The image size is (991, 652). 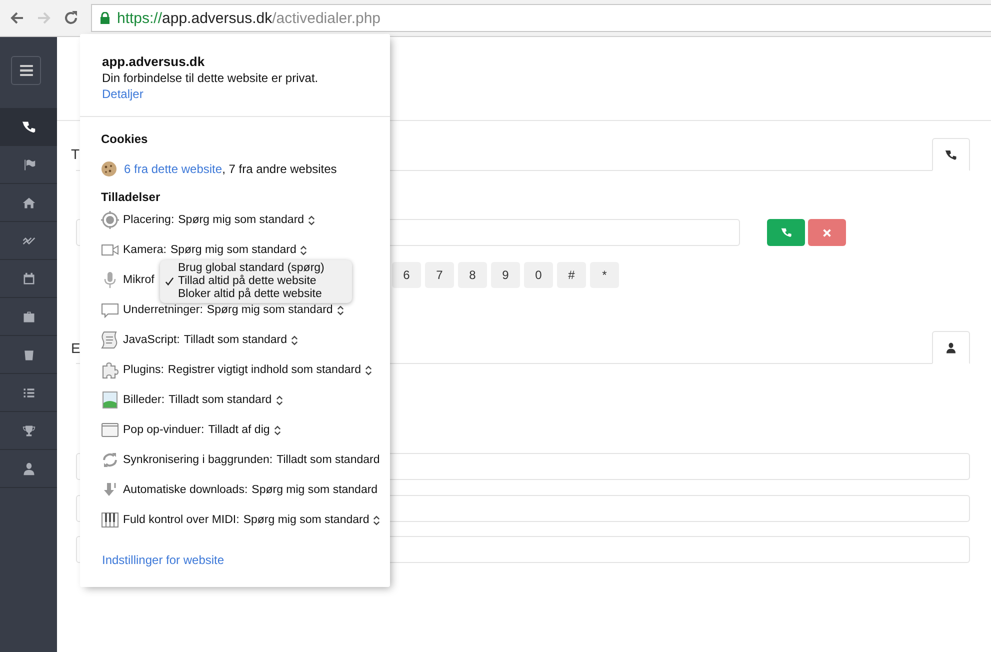 What do you see at coordinates (163, 560) in the screenshot?
I see `site-settings-link: Indstillinger for website` at bounding box center [163, 560].